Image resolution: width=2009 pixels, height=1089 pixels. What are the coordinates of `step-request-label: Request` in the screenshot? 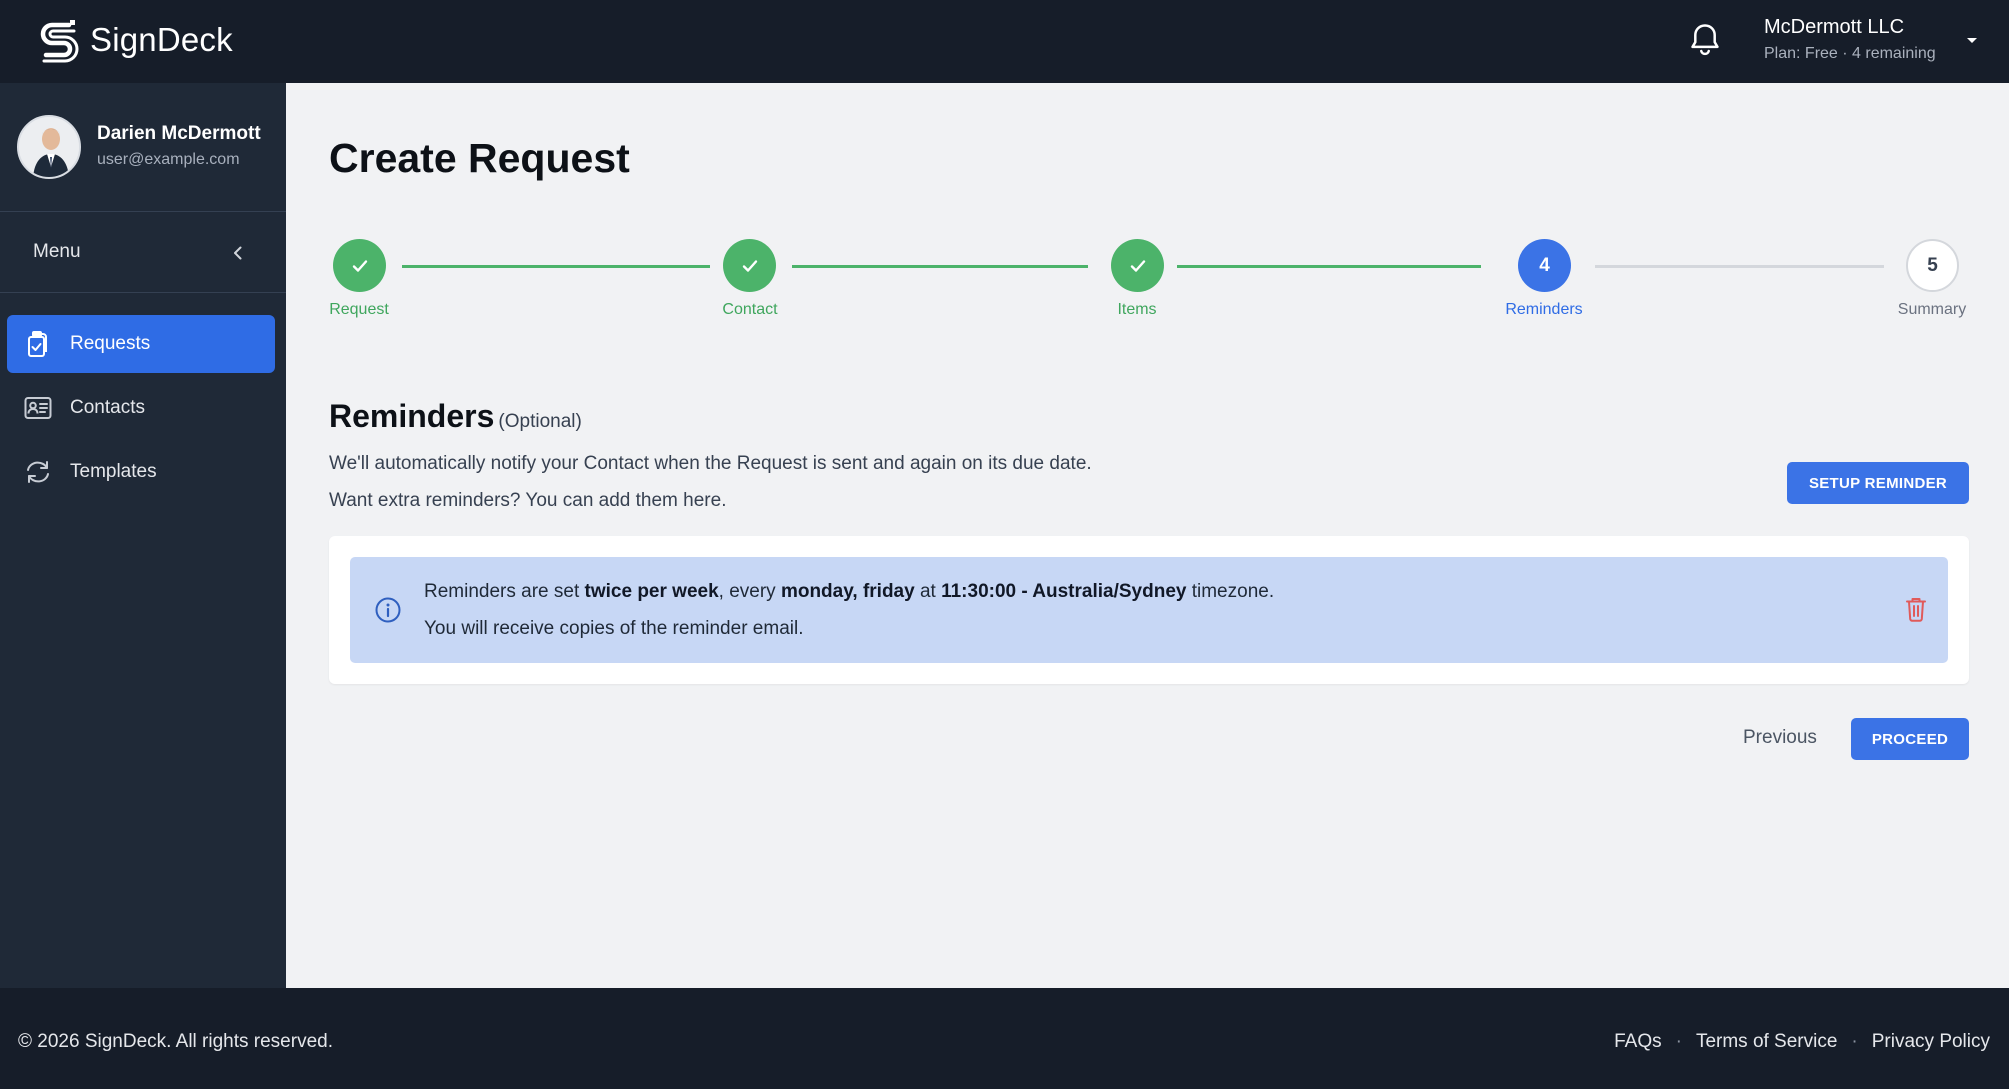 It's located at (359, 309).